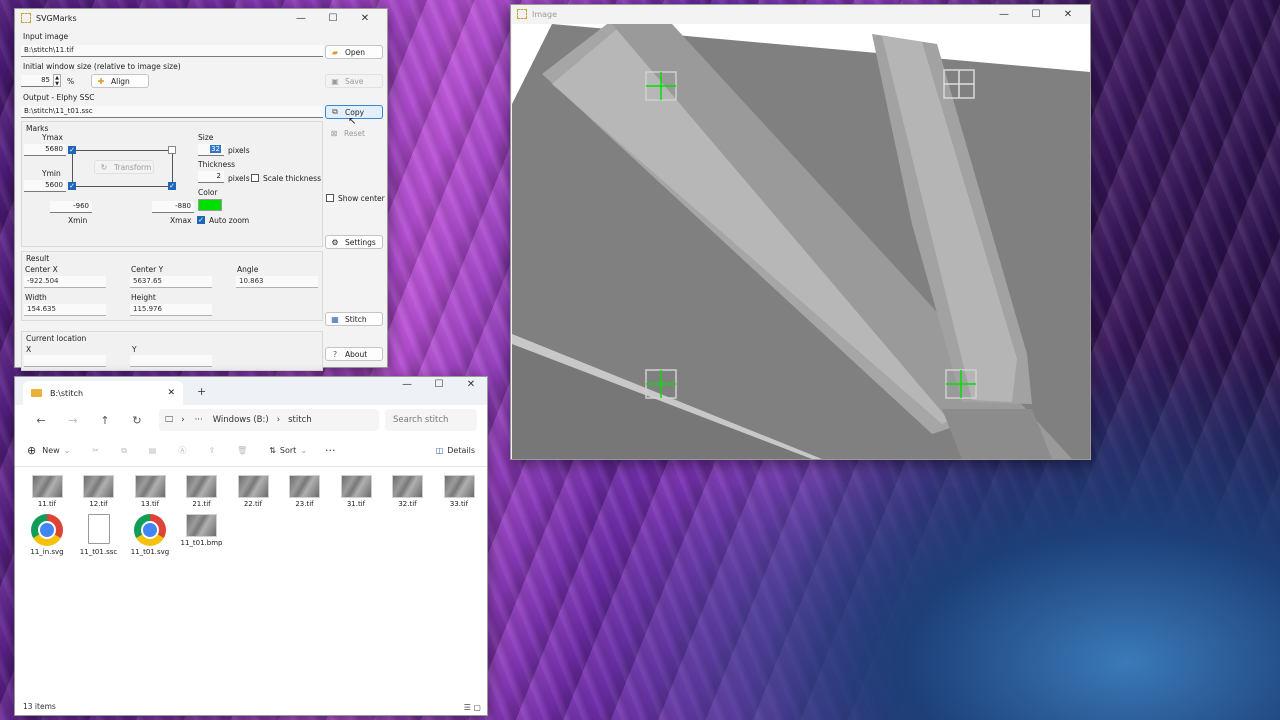 This screenshot has width=1280, height=720. Describe the element at coordinates (120, 81) in the screenshot. I see `align-button: ✚ Align` at that location.